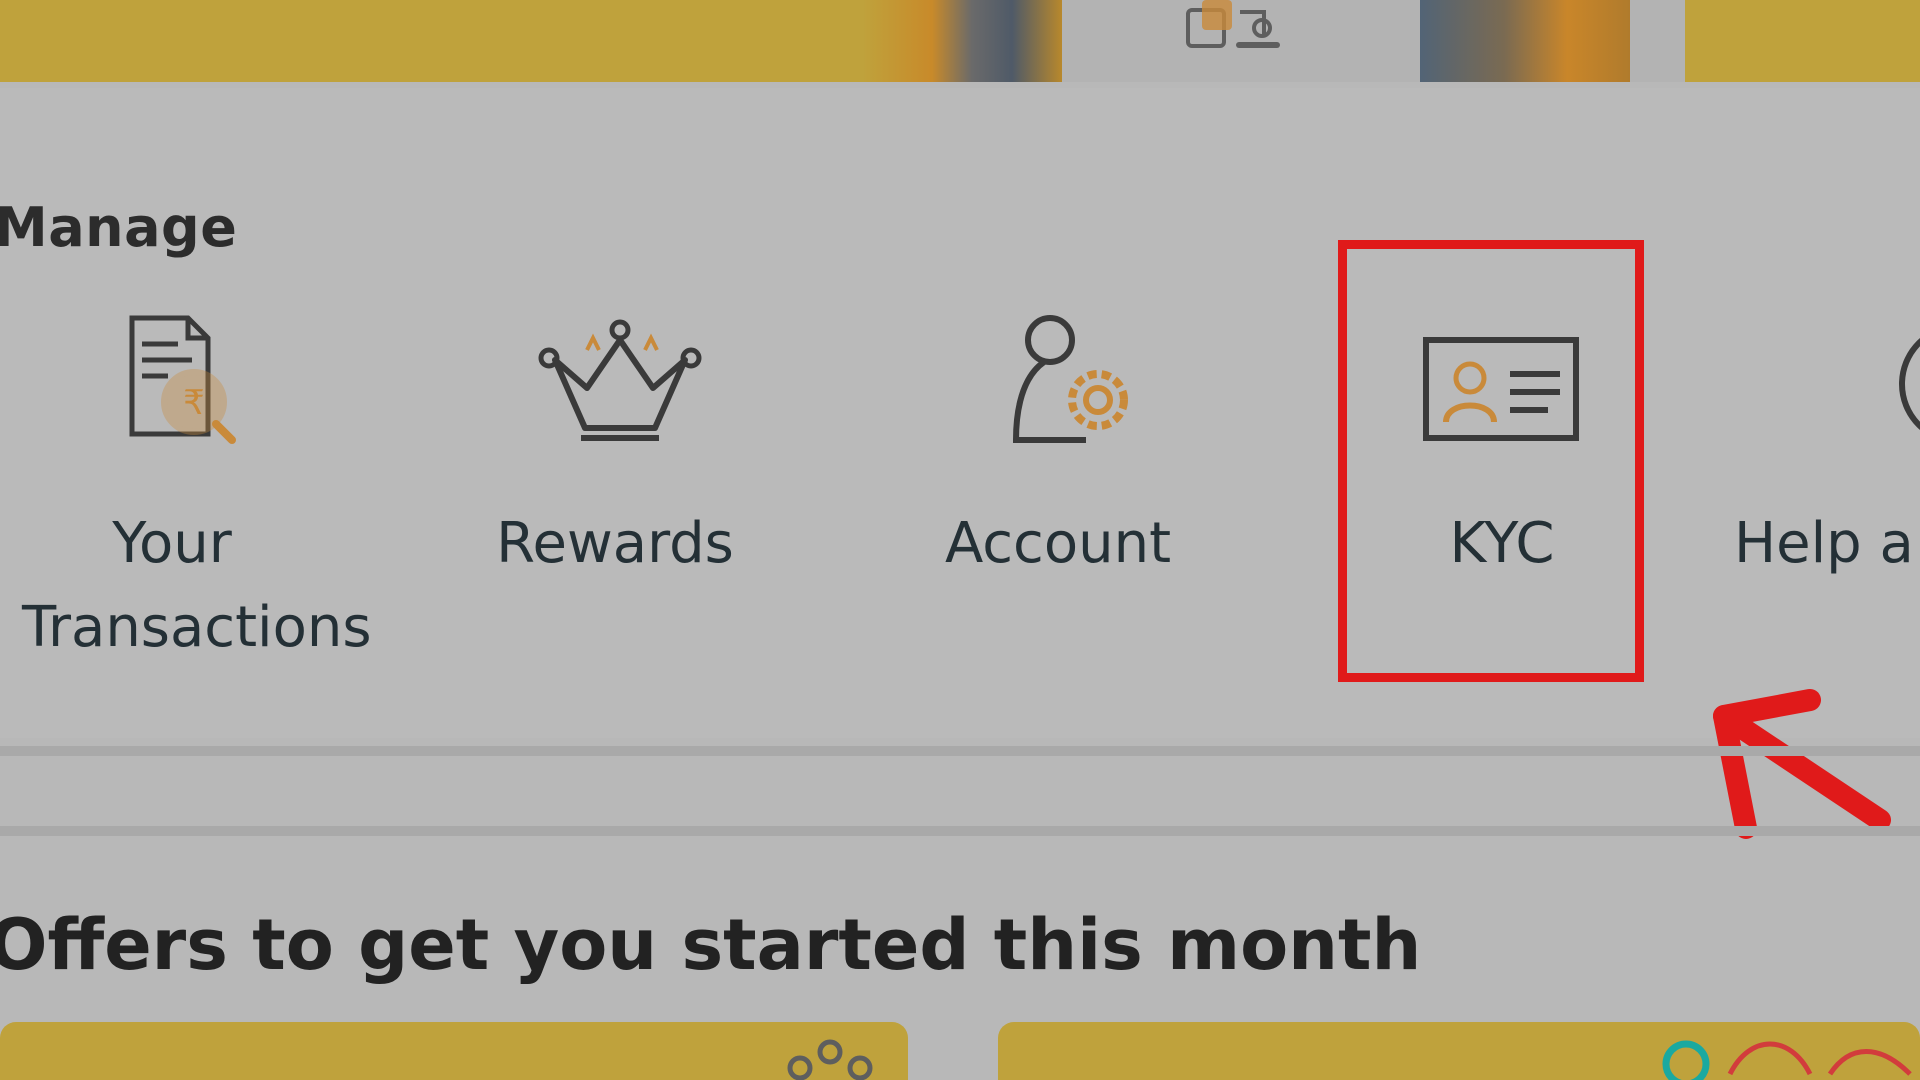 The height and width of the screenshot is (1080, 1920). What do you see at coordinates (1240, 30) in the screenshot?
I see `scan-qr-icon` at bounding box center [1240, 30].